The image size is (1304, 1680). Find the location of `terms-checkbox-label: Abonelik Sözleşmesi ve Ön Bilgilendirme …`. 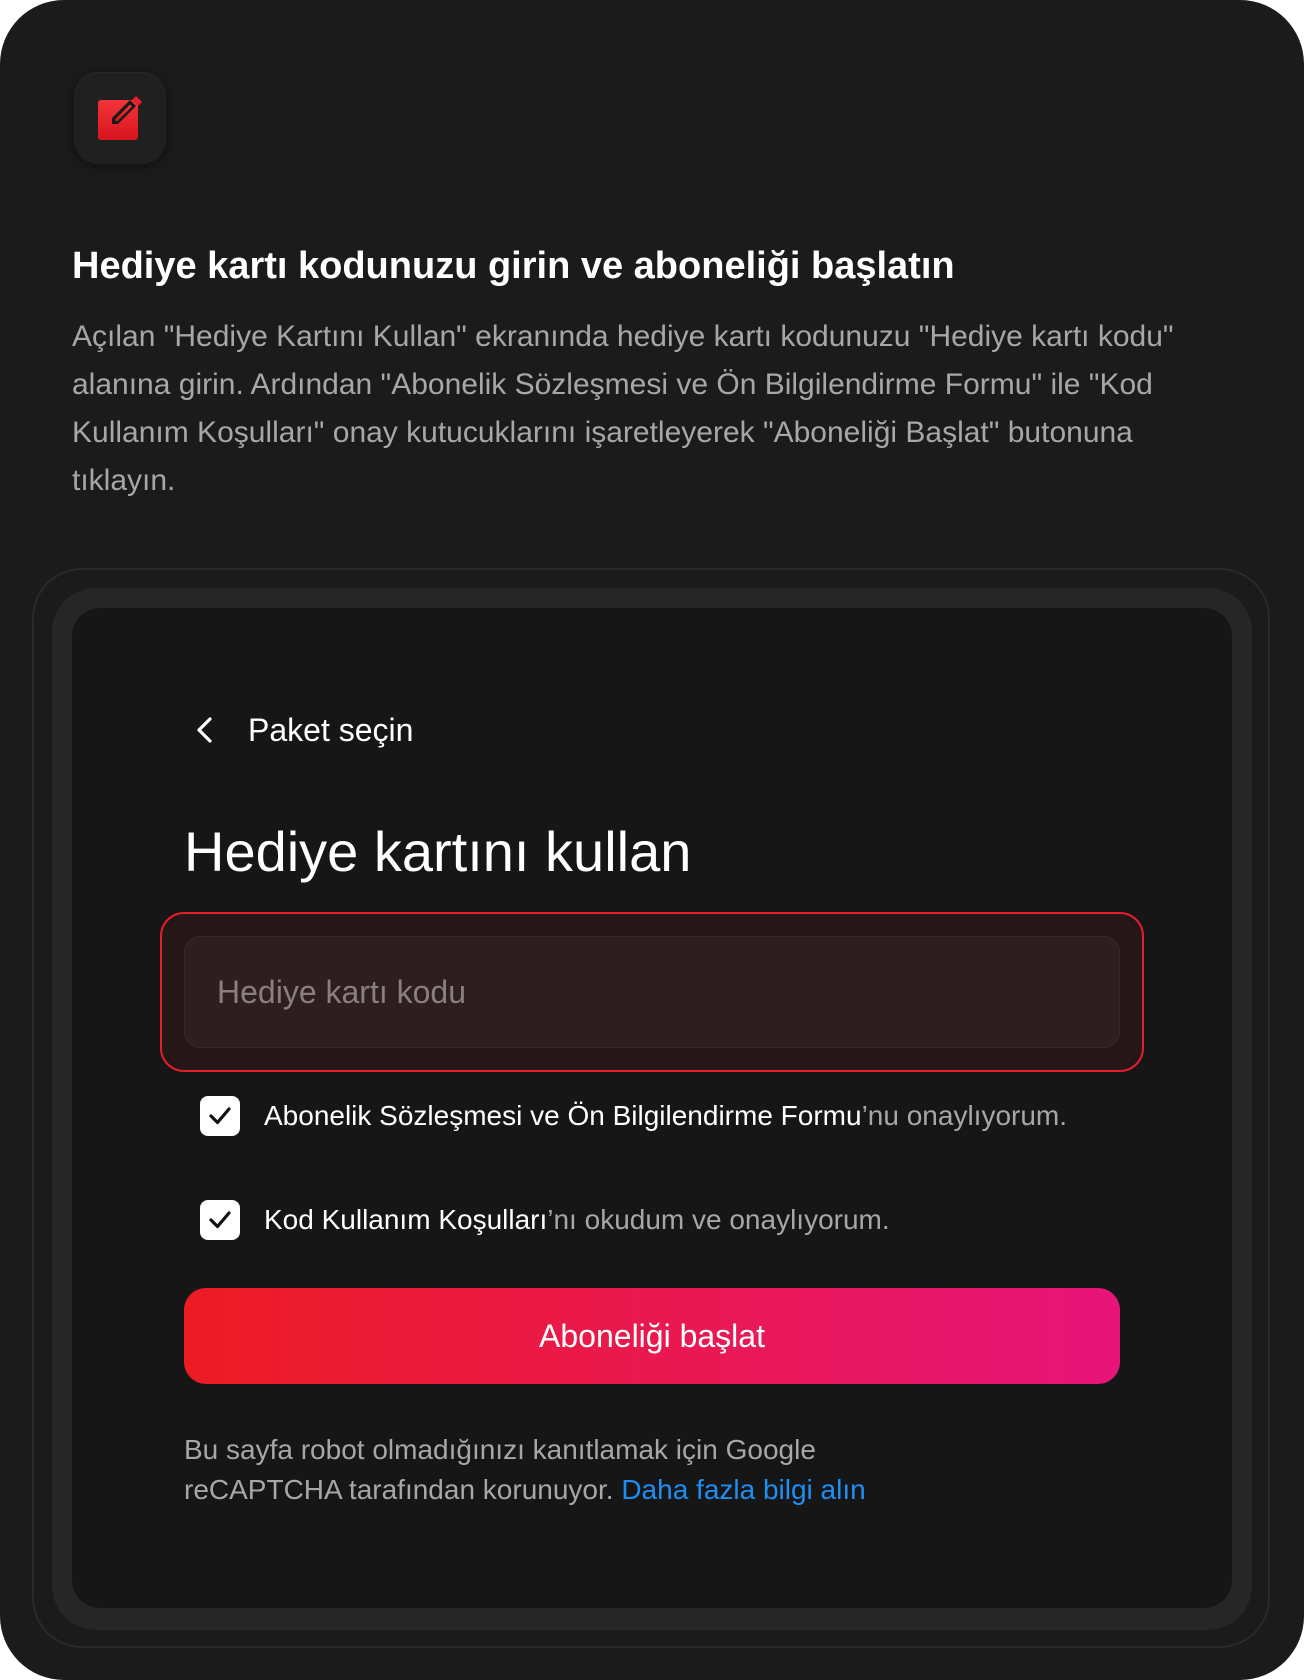

terms-checkbox-label: Abonelik Sözleşmesi ve Ön Bilgilendirme … is located at coordinates (665, 1116).